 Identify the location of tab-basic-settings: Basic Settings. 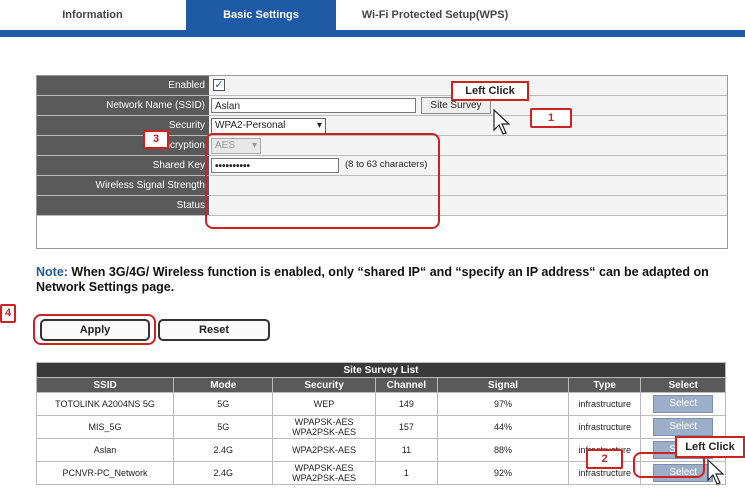
(261, 15).